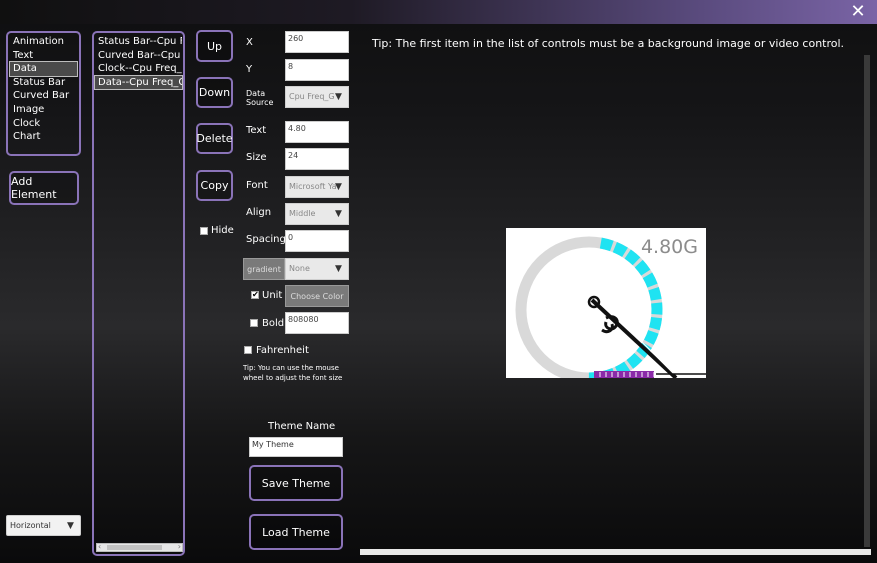  I want to click on datasource-label: Data Source, so click(260, 98).